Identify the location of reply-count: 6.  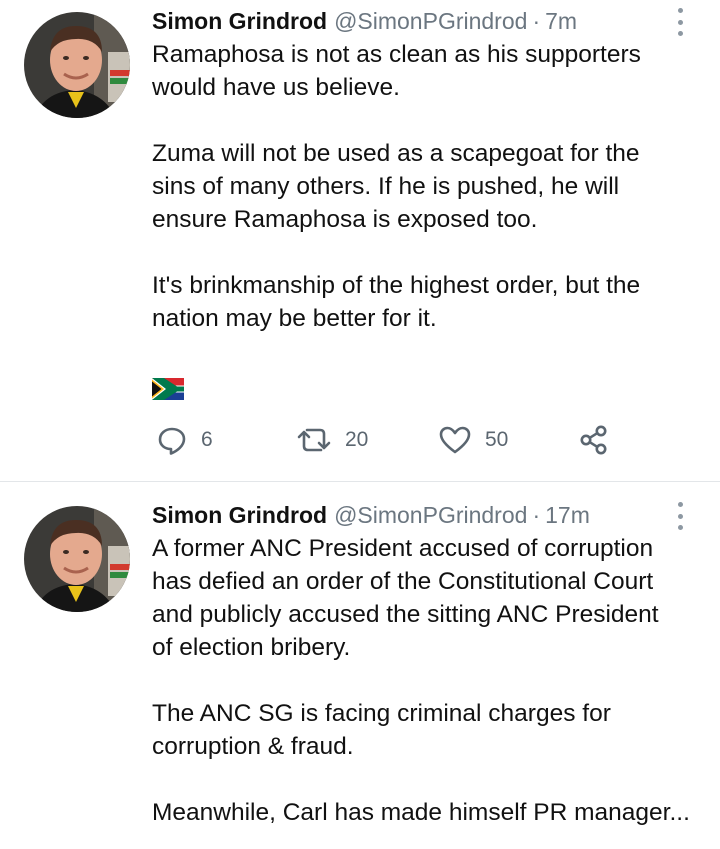
(207, 439).